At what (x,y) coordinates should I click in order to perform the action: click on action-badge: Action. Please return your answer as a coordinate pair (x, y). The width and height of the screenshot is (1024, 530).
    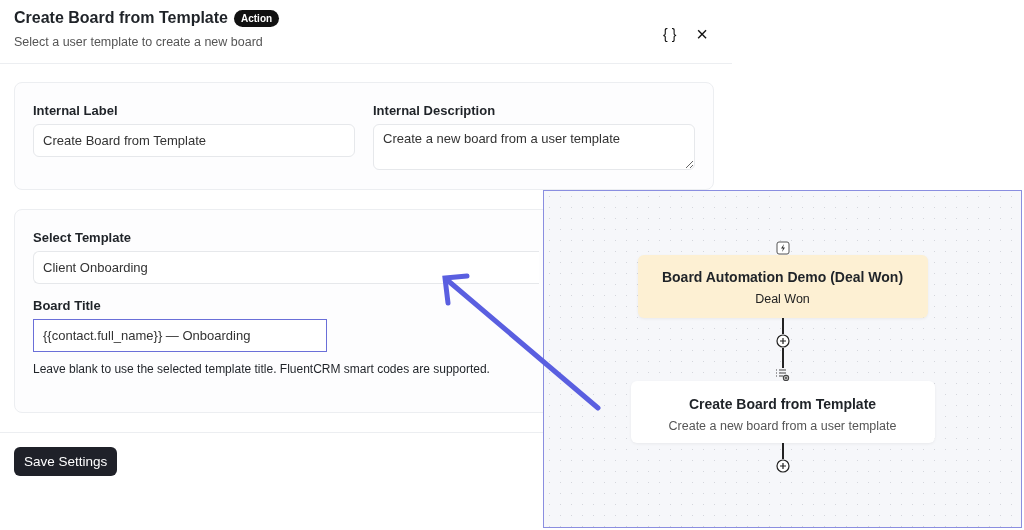
    Looking at the image, I should click on (257, 18).